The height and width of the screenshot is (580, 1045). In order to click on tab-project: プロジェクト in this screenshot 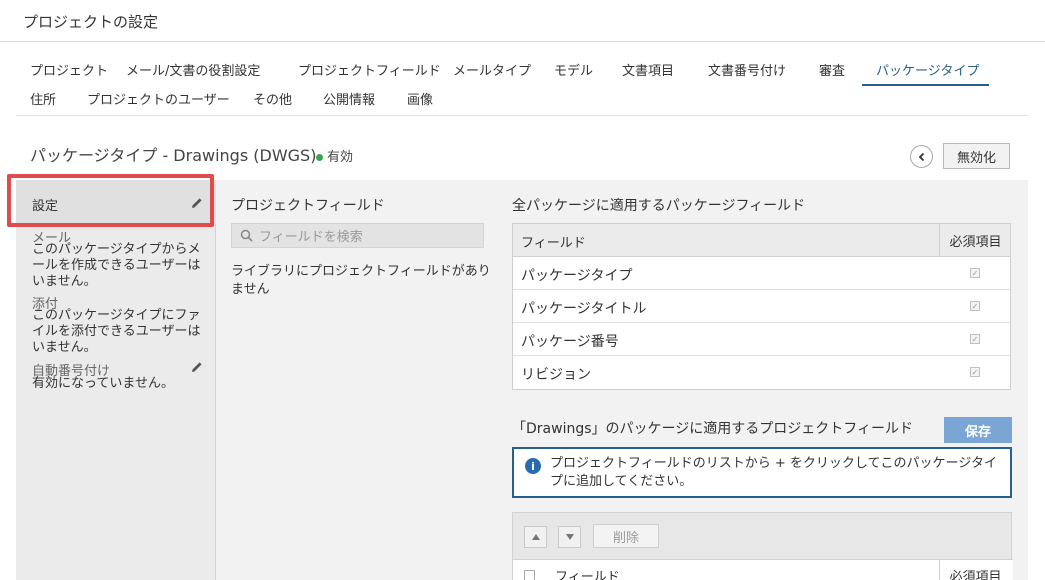, I will do `click(69, 72)`.